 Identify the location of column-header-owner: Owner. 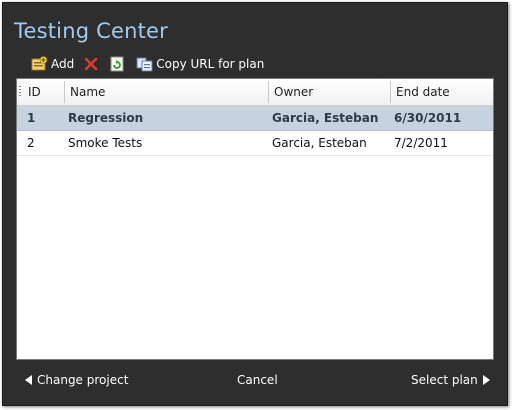
(329, 92).